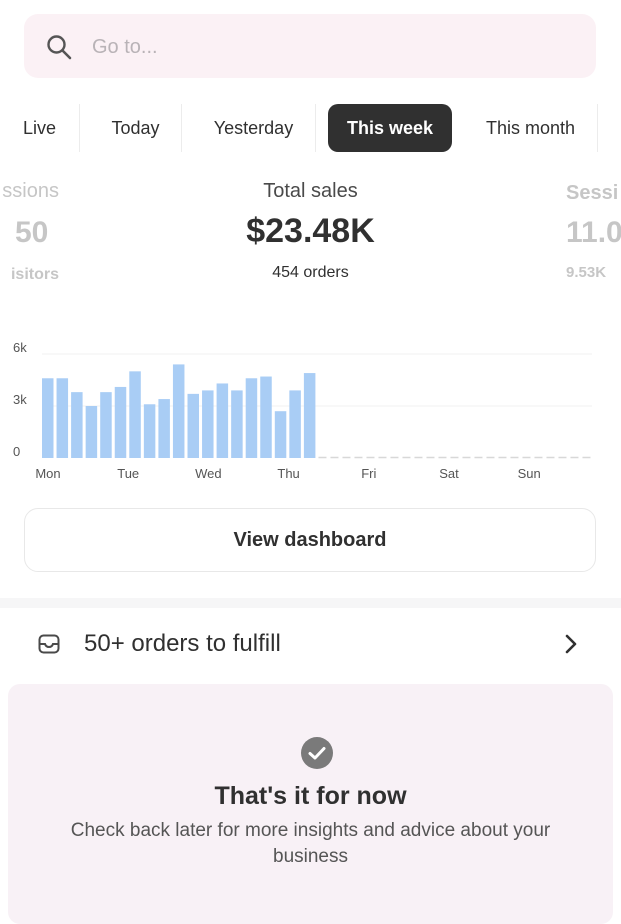 Image resolution: width=621 pixels, height=924 pixels. What do you see at coordinates (47, 473) in the screenshot?
I see `x-tick-label: Mon` at bounding box center [47, 473].